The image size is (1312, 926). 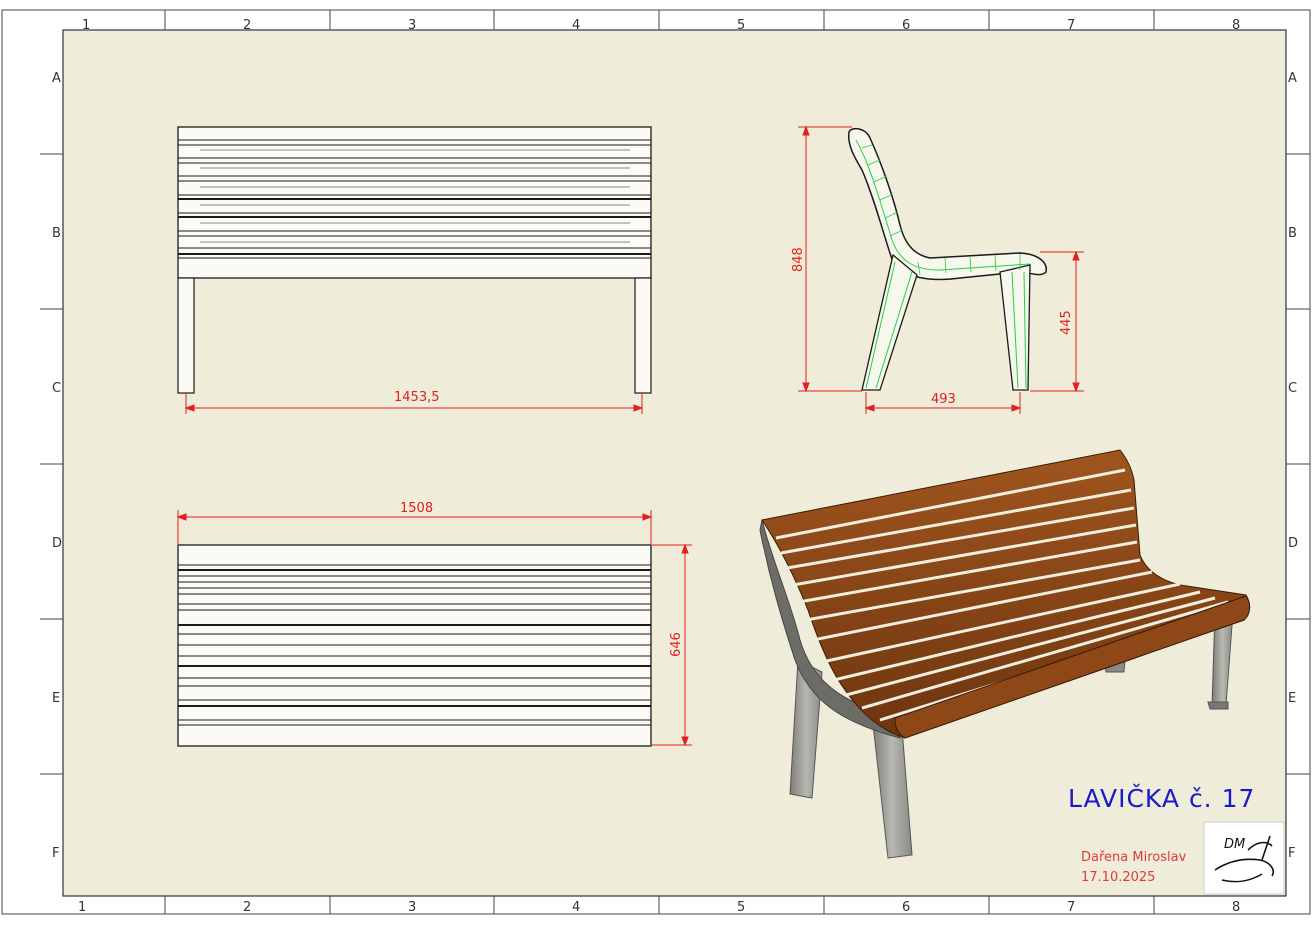 What do you see at coordinates (943, 399) in the screenshot?
I see `side-depth-label: 493` at bounding box center [943, 399].